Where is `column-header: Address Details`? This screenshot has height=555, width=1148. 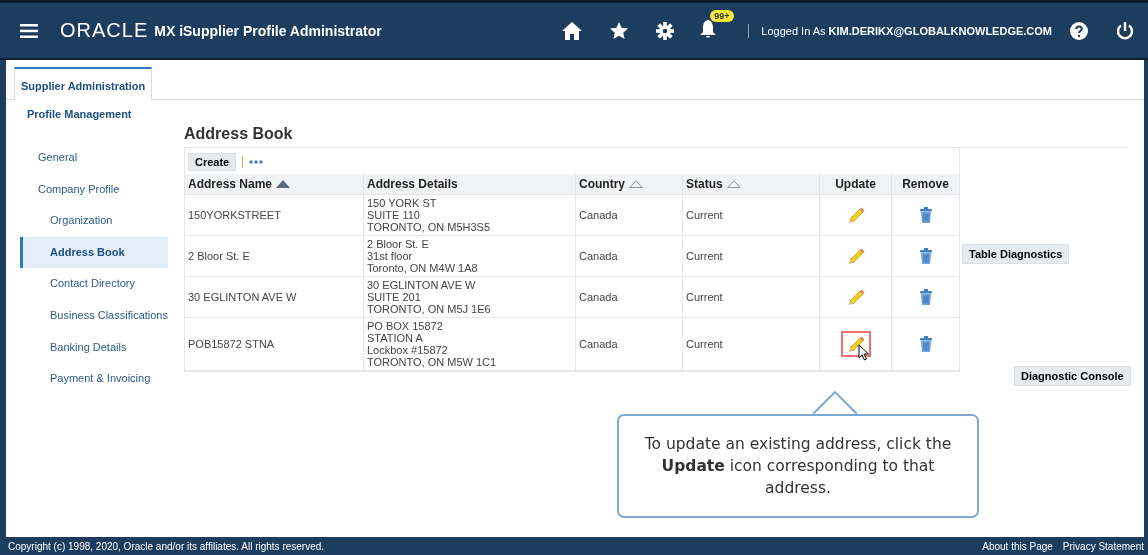
column-header: Address Details is located at coordinates (469, 184).